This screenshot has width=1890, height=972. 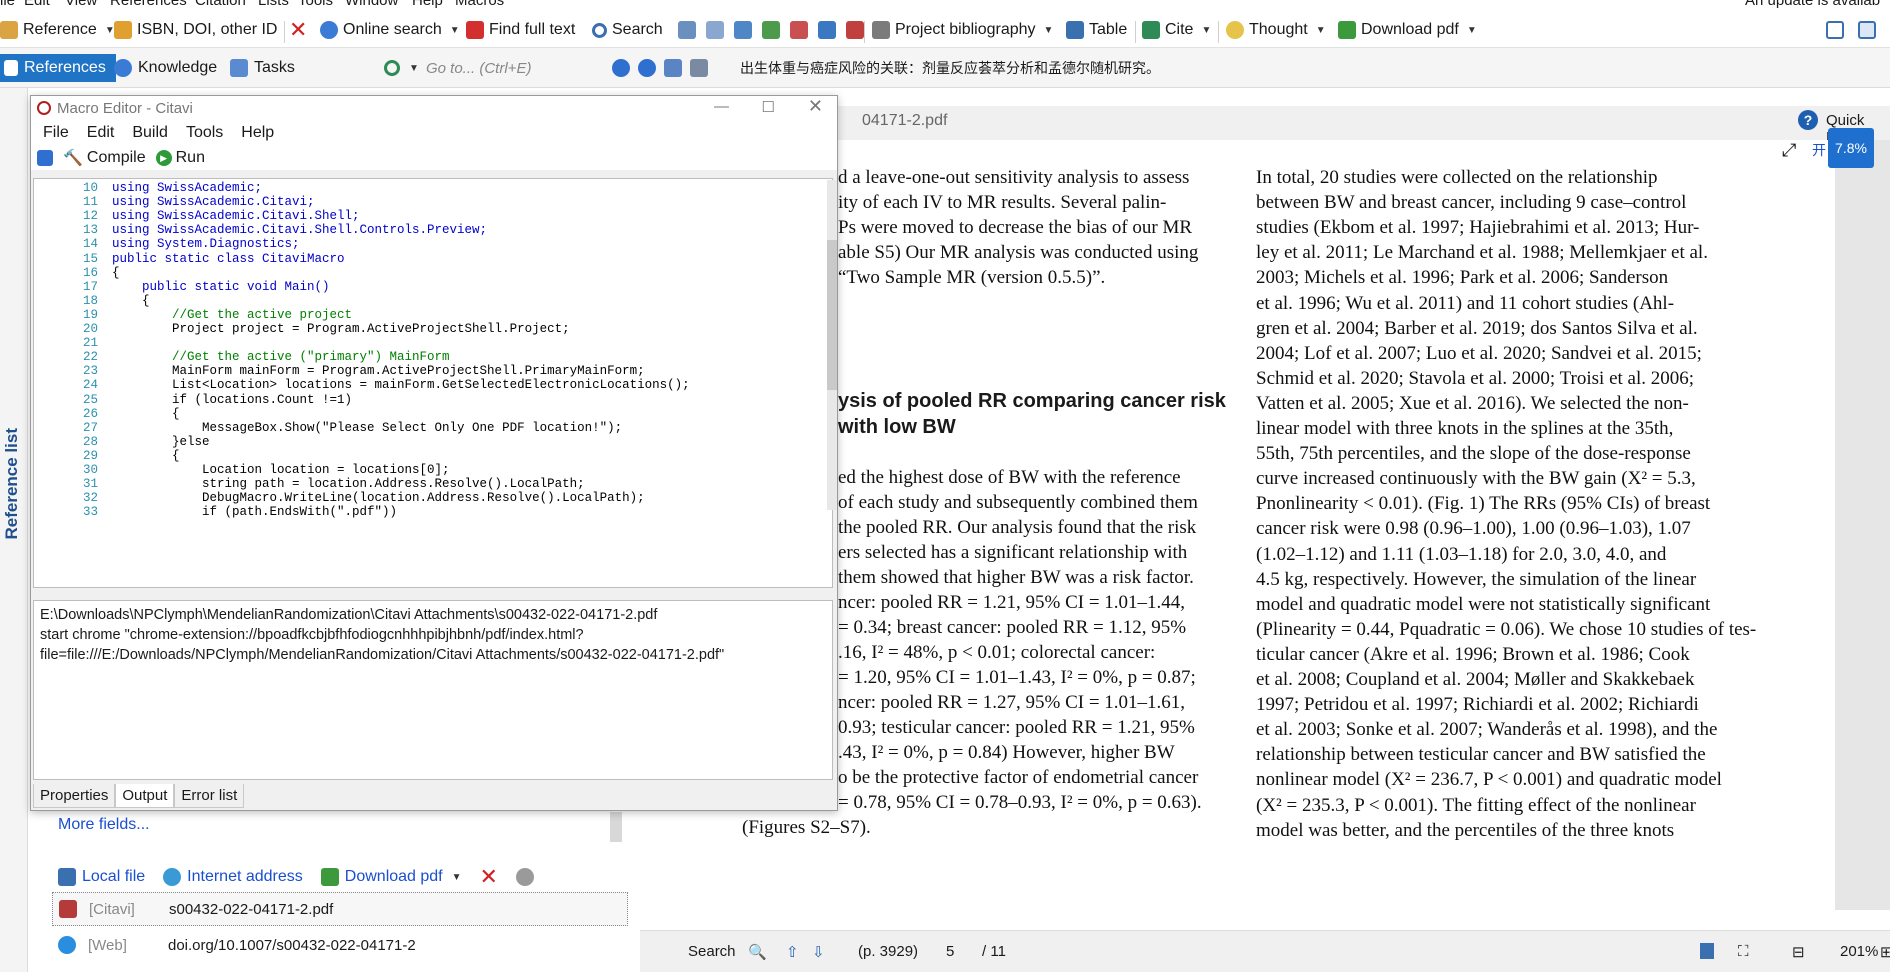 I want to click on menu-help: Help, so click(x=257, y=133).